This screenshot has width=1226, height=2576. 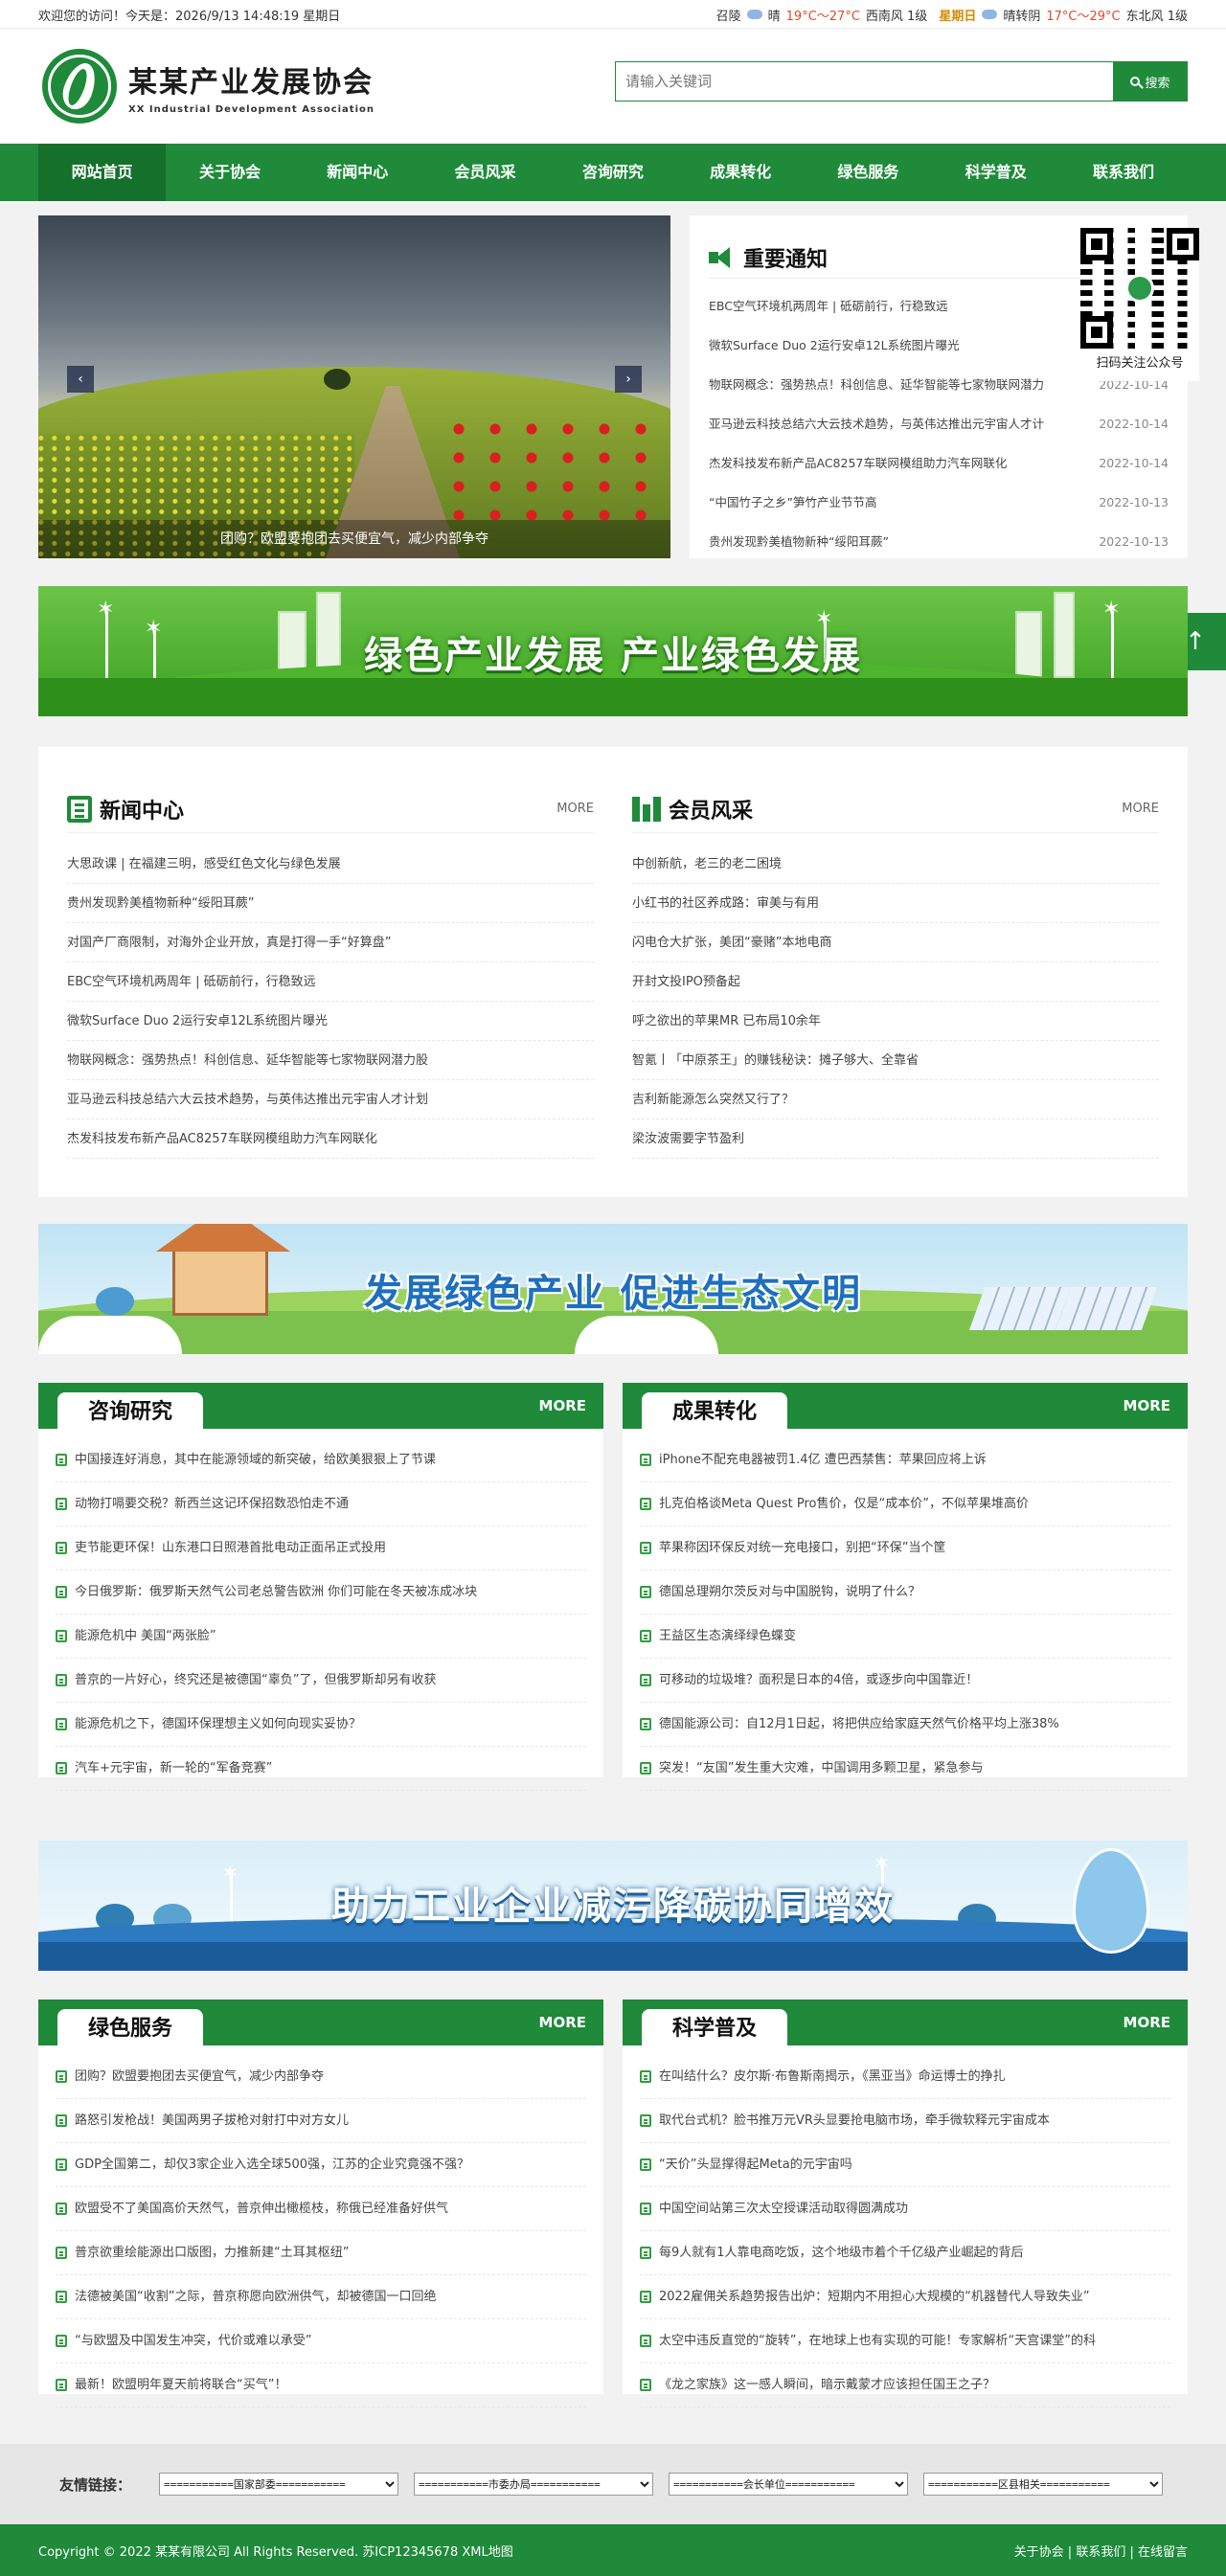 What do you see at coordinates (354, 539) in the screenshot?
I see `slider-caption: 团购？欧盟要抱团去买便宜气，减少内部争夺` at bounding box center [354, 539].